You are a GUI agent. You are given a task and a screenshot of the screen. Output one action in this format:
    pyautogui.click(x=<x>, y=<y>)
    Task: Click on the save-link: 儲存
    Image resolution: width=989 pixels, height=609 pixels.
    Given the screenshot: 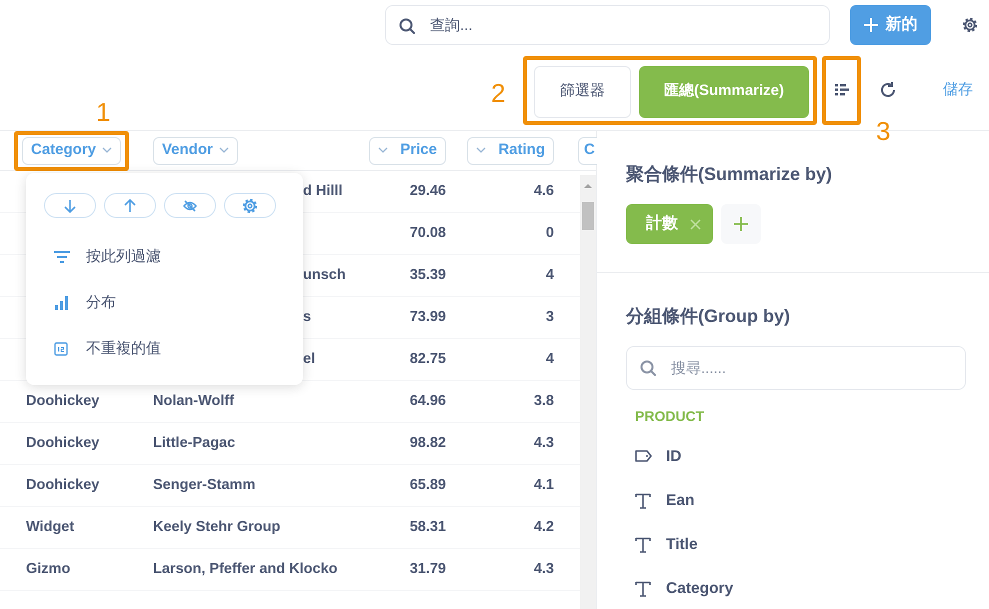 What is the action you would take?
    pyautogui.click(x=958, y=90)
    